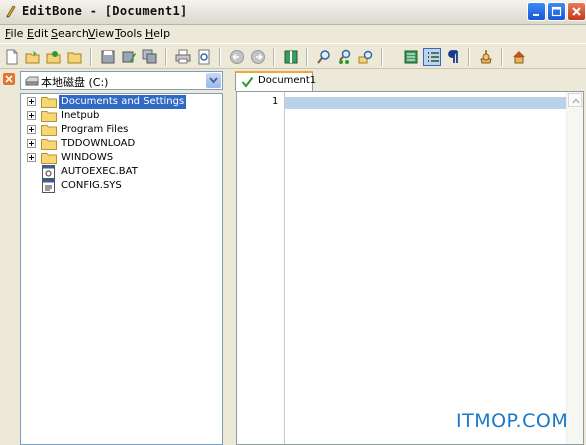 This screenshot has width=586, height=445. I want to click on open-icon, so click(32, 57).